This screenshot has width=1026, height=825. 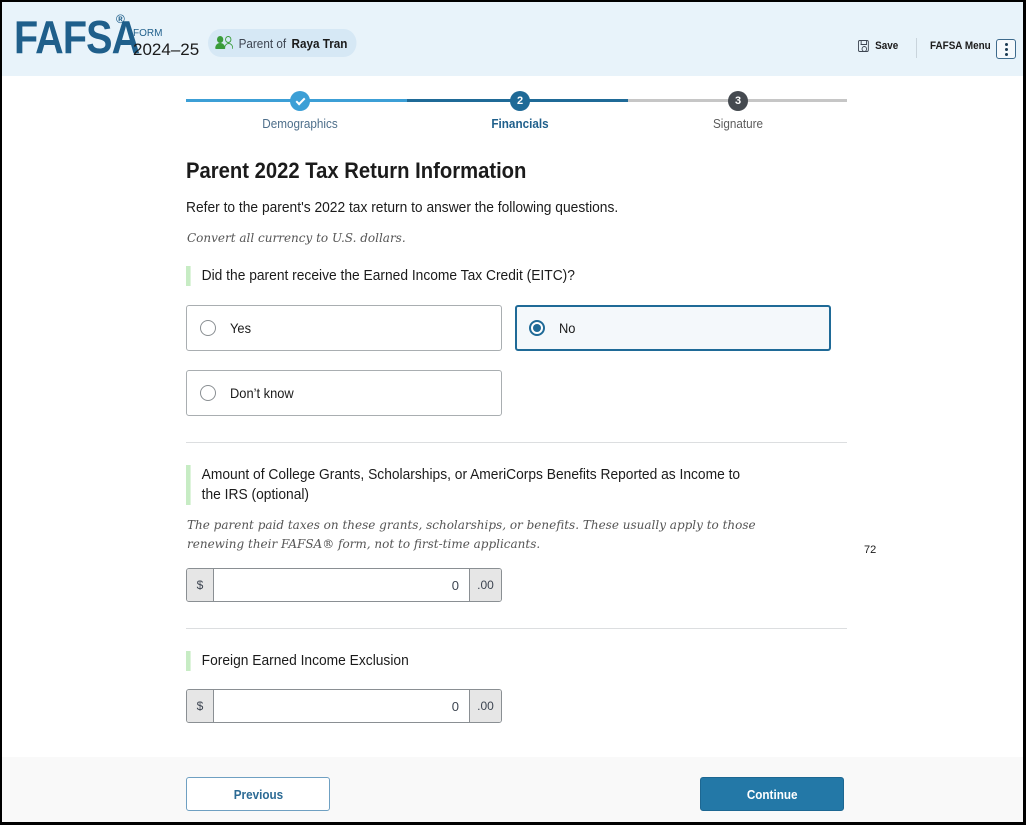 I want to click on foreign-income-amount-field: $ .00, so click(x=344, y=706).